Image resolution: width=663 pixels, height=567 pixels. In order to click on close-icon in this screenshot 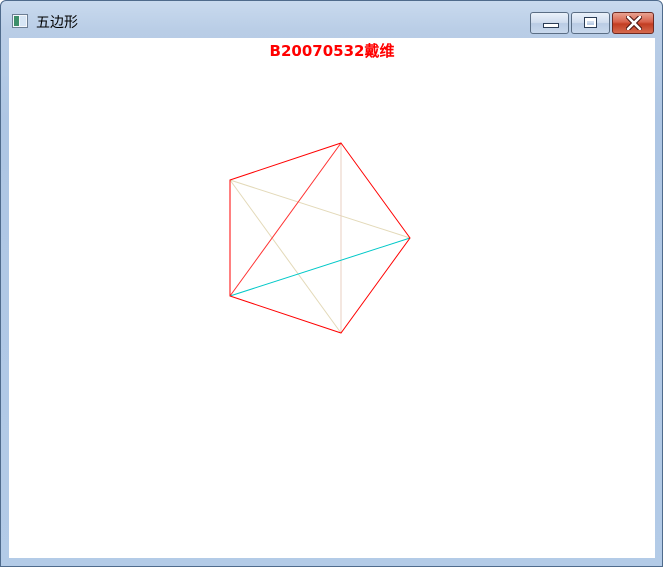, I will do `click(634, 23)`.